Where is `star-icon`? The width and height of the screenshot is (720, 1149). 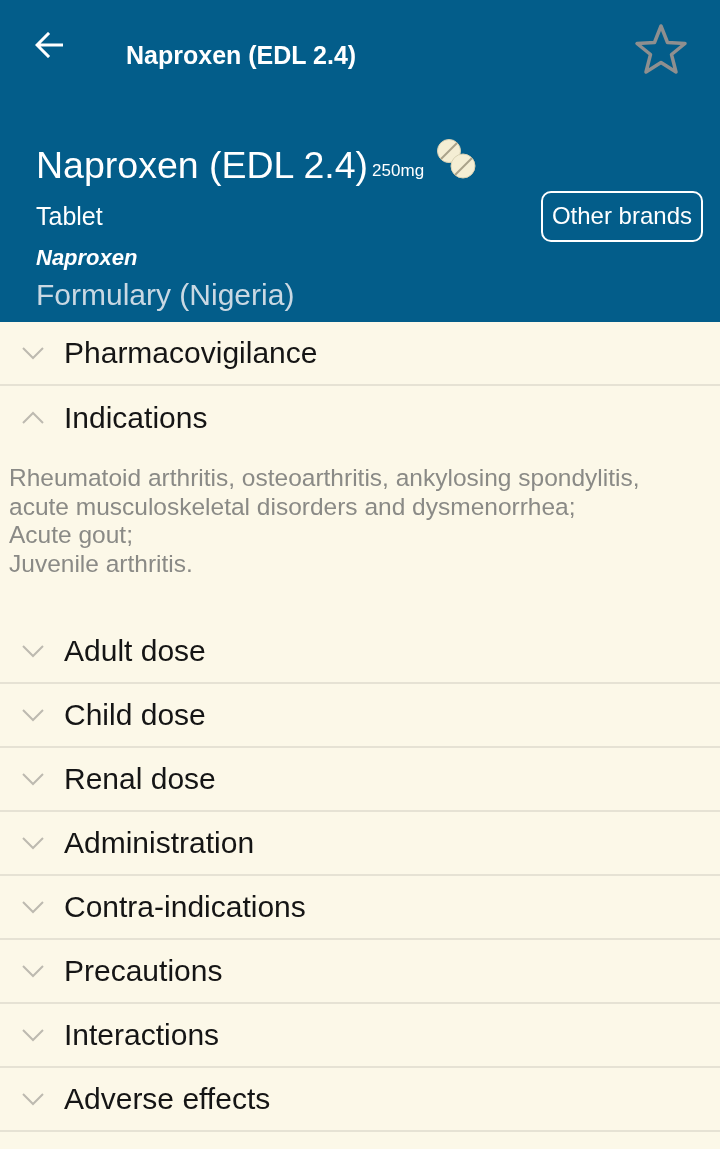
star-icon is located at coordinates (661, 49).